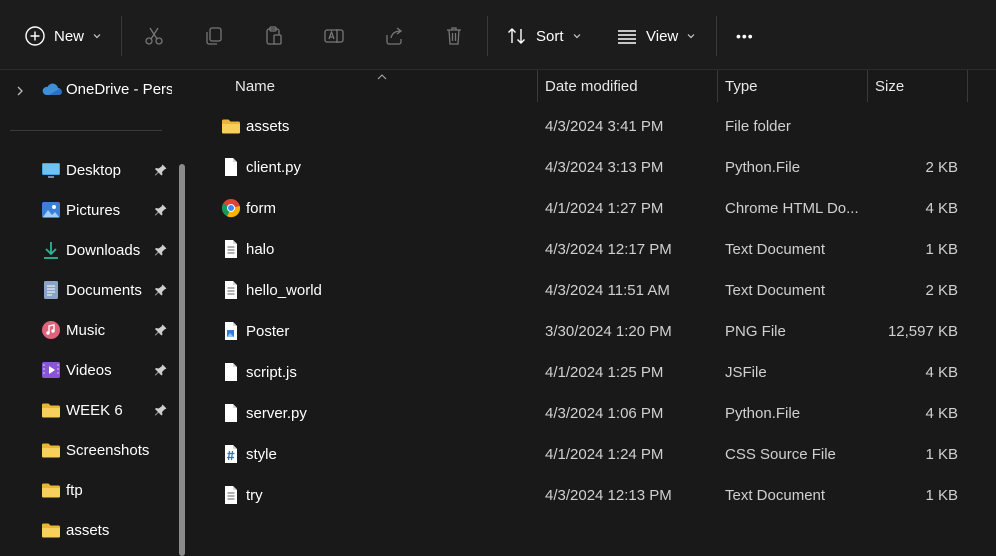 This screenshot has width=996, height=556. What do you see at coordinates (90, 530) in the screenshot?
I see `sidebar-item-assets: assets` at bounding box center [90, 530].